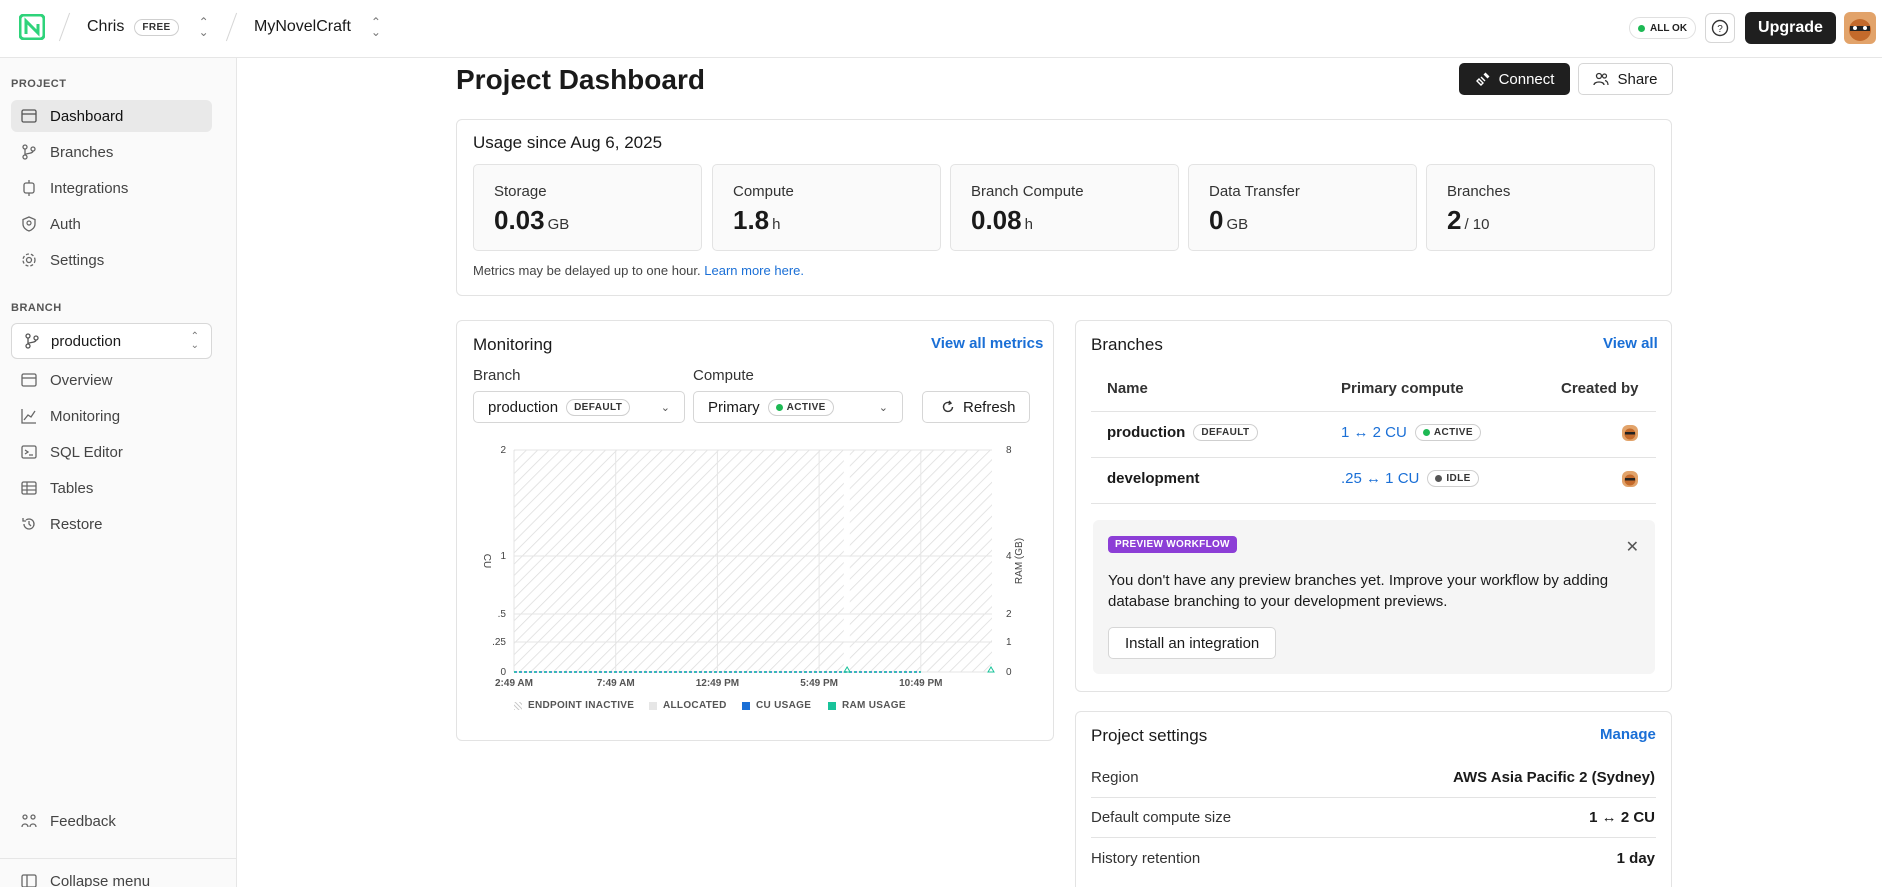 The width and height of the screenshot is (1882, 887). What do you see at coordinates (1482, 79) in the screenshot?
I see `plug-icon` at bounding box center [1482, 79].